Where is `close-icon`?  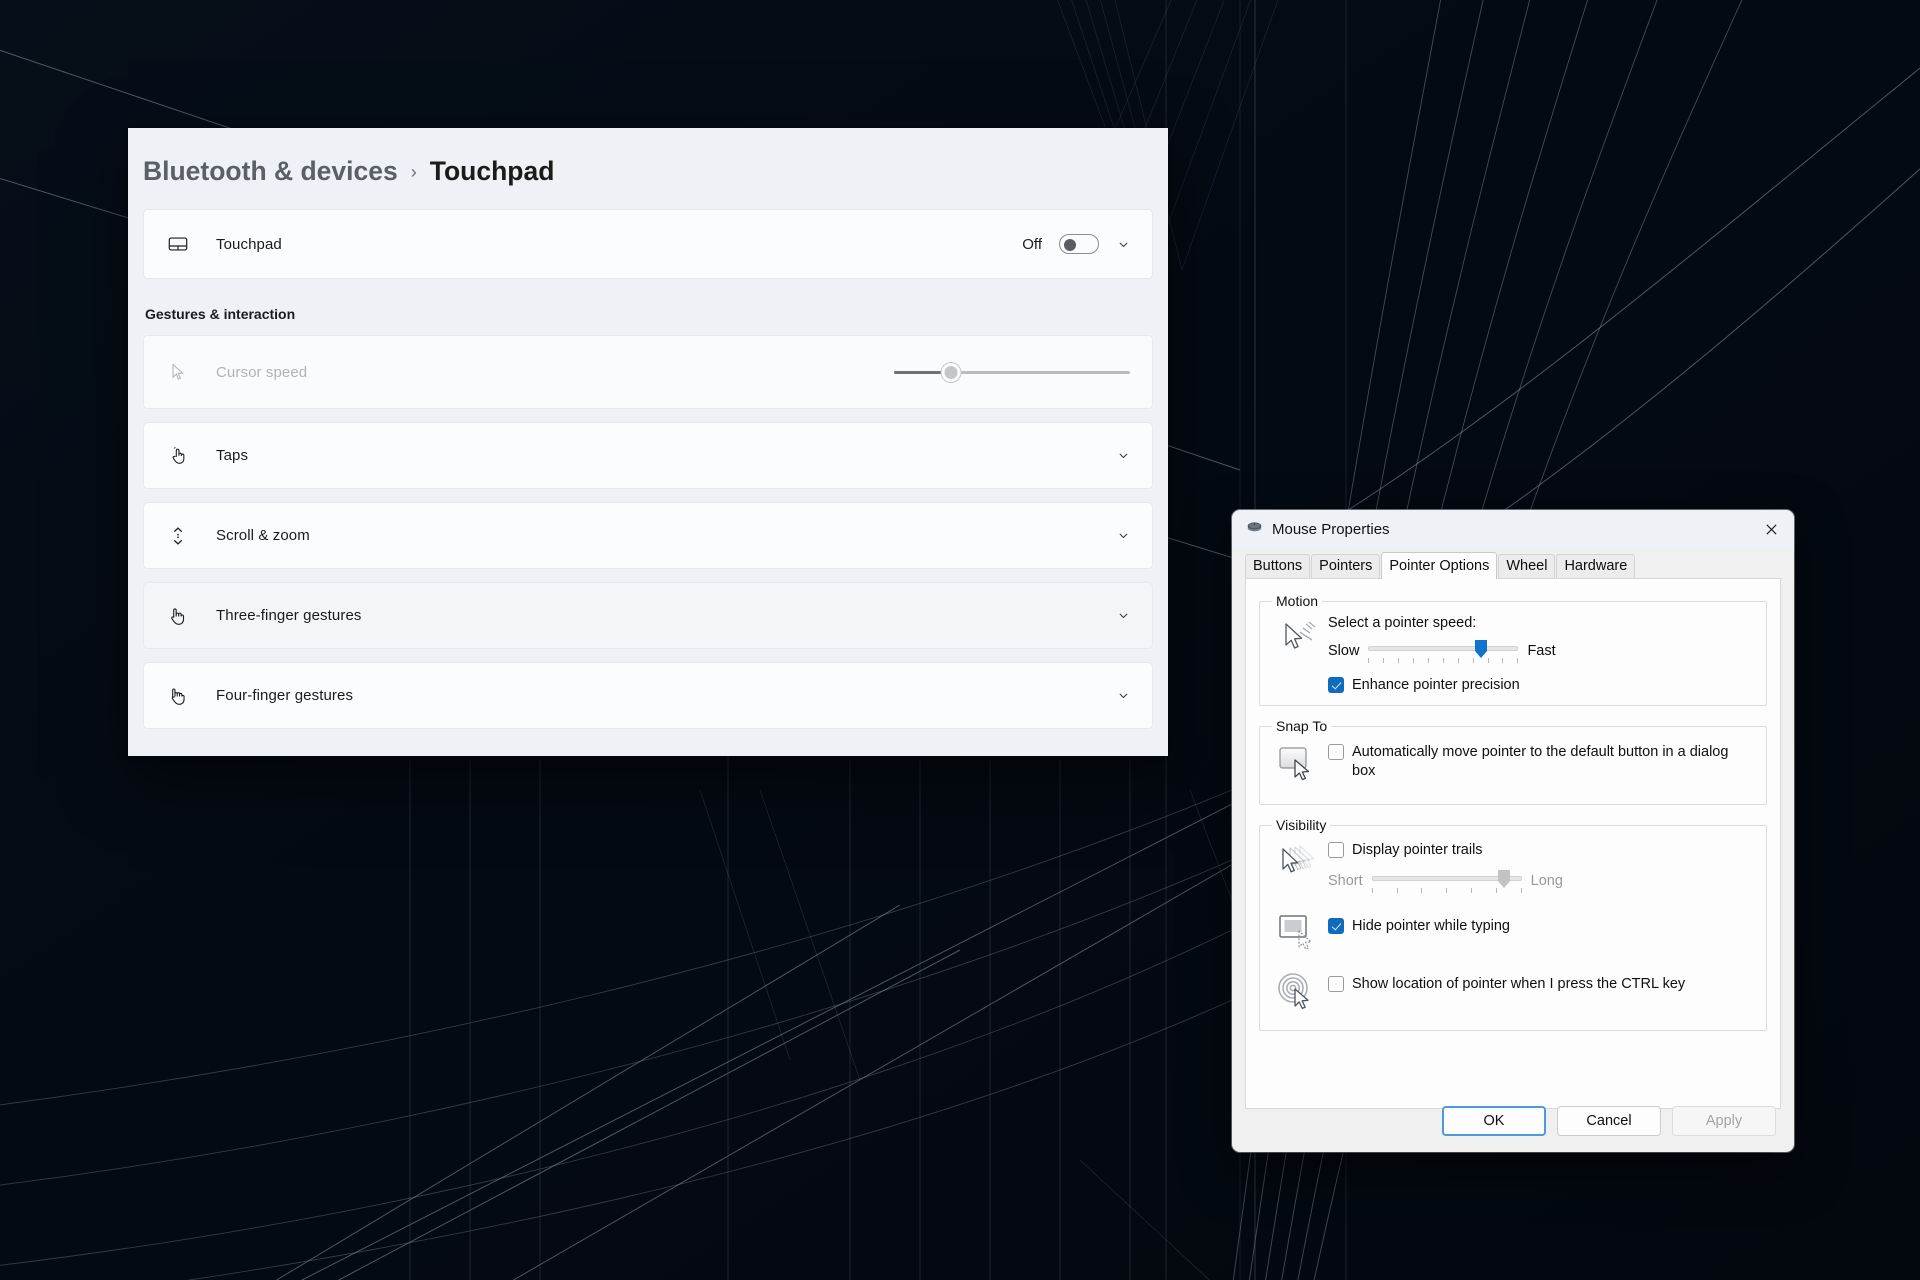 close-icon is located at coordinates (1771, 529).